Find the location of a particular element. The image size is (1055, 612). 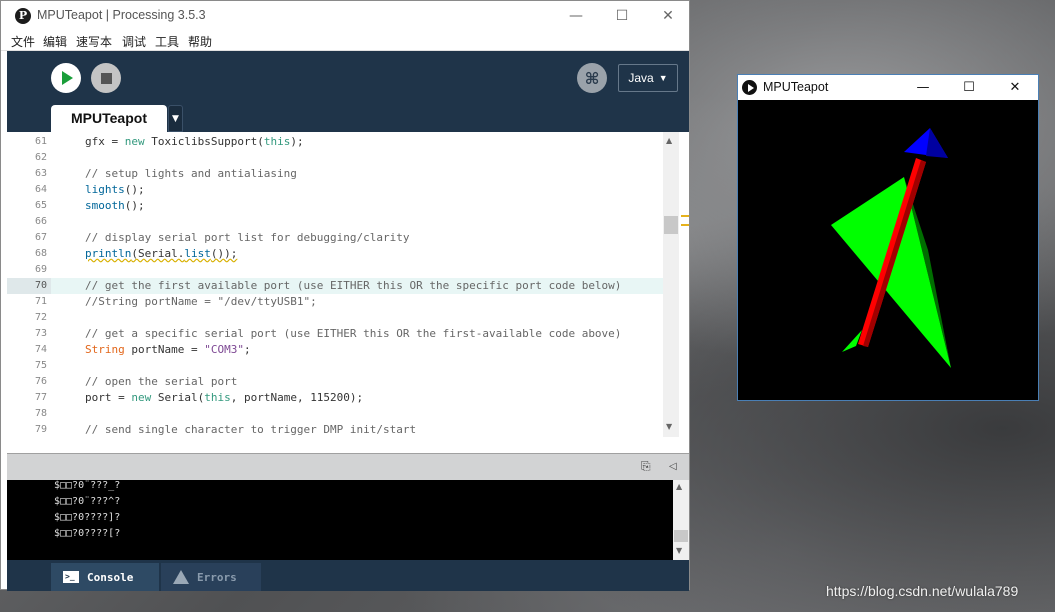

run-button is located at coordinates (66, 78).